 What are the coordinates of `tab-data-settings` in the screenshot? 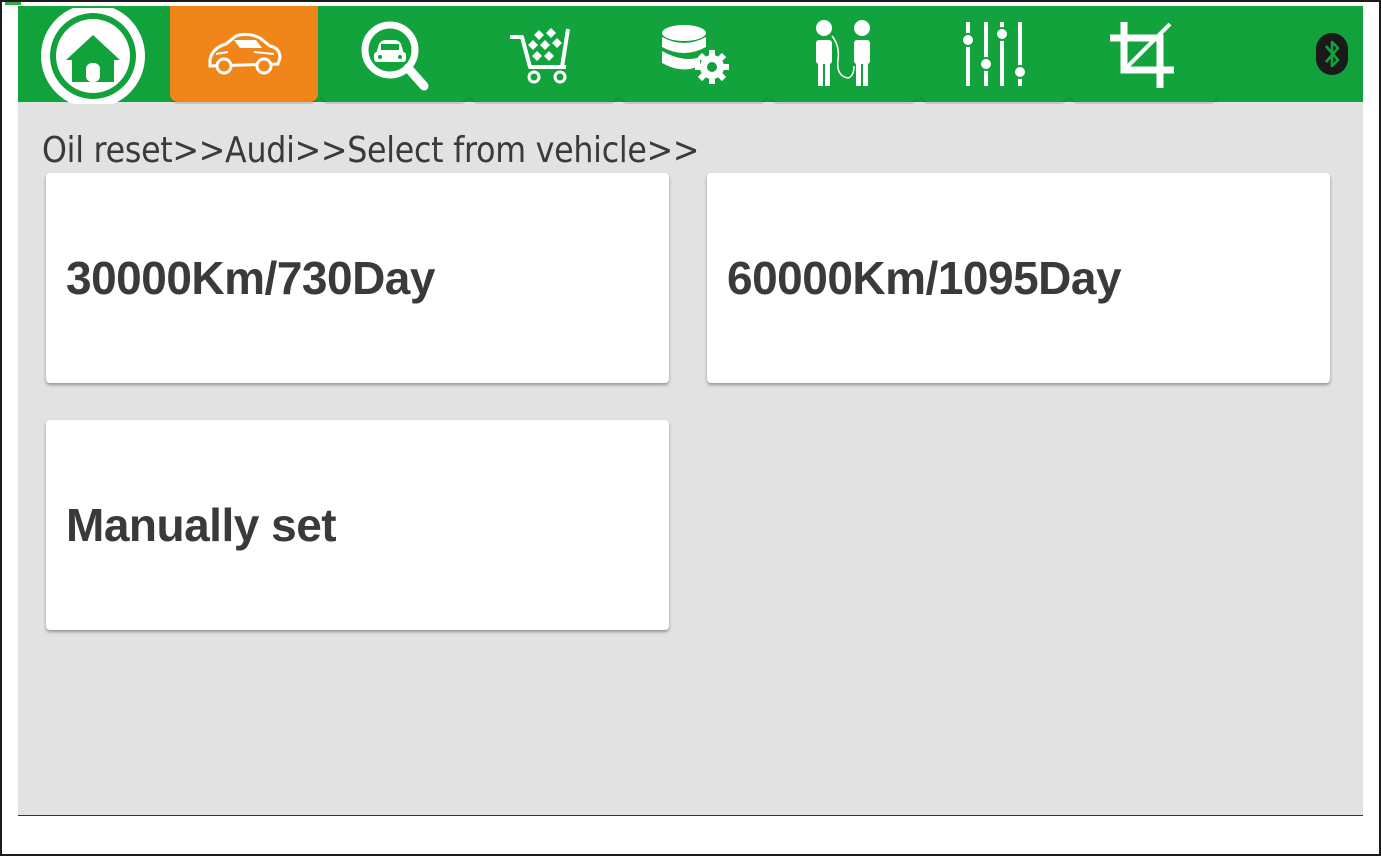 It's located at (694, 54).